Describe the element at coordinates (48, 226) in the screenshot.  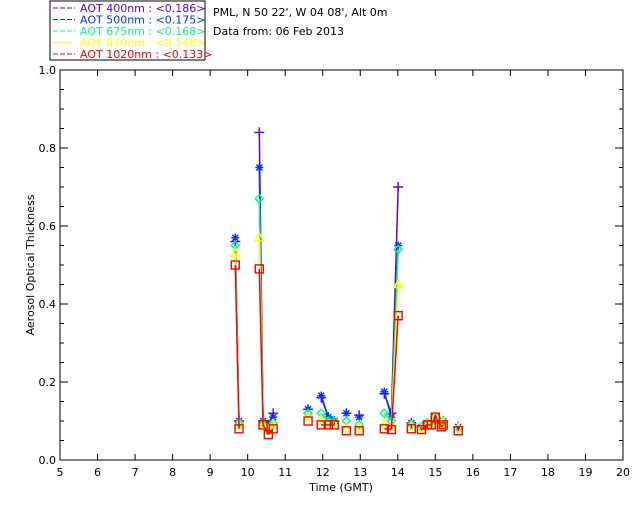
I see `y-tick-label: 0.6` at that location.